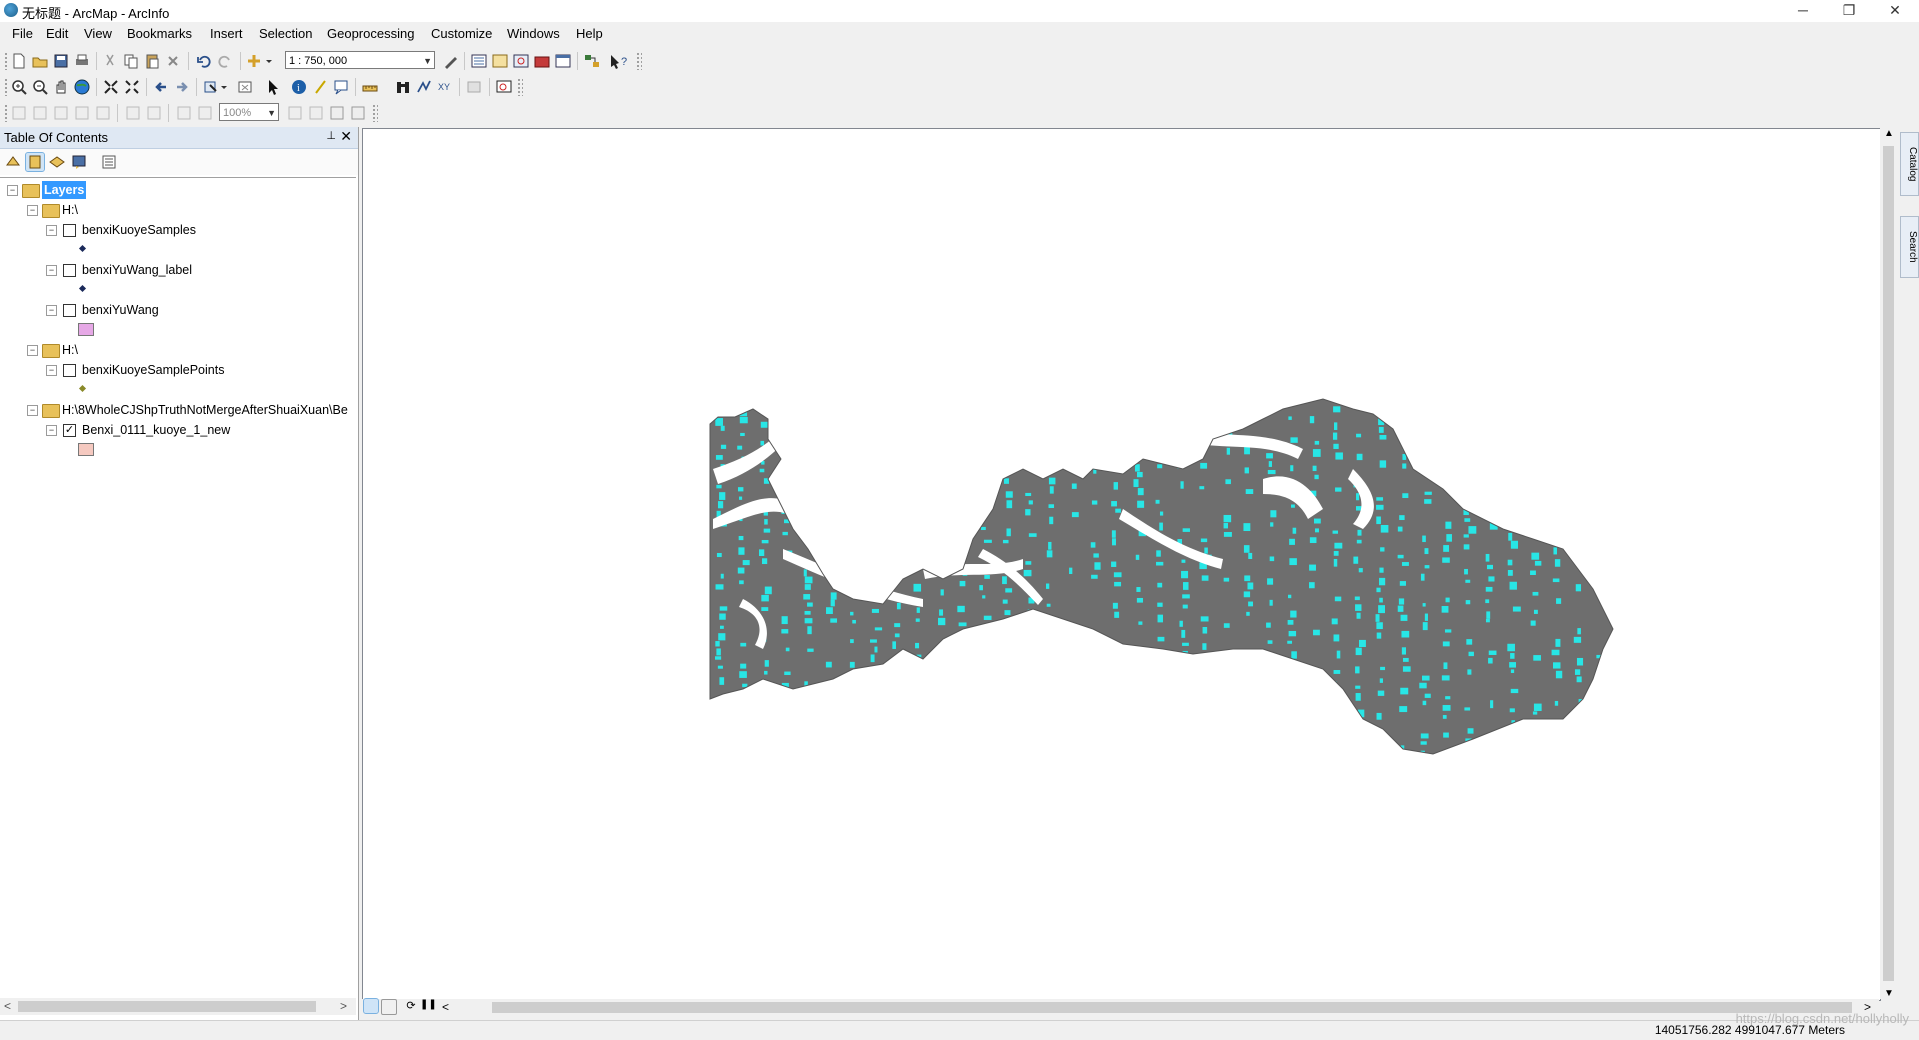 The width and height of the screenshot is (1919, 1040). I want to click on close-button: ✕, so click(1895, 11).